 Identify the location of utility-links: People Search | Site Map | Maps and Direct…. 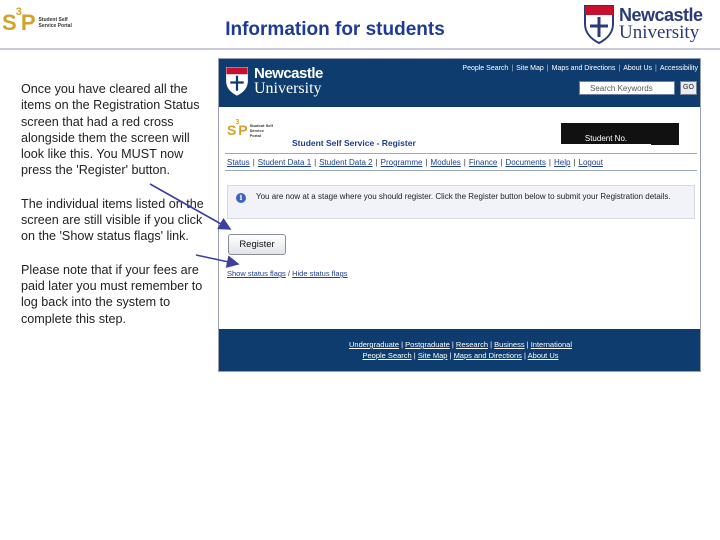
(580, 68).